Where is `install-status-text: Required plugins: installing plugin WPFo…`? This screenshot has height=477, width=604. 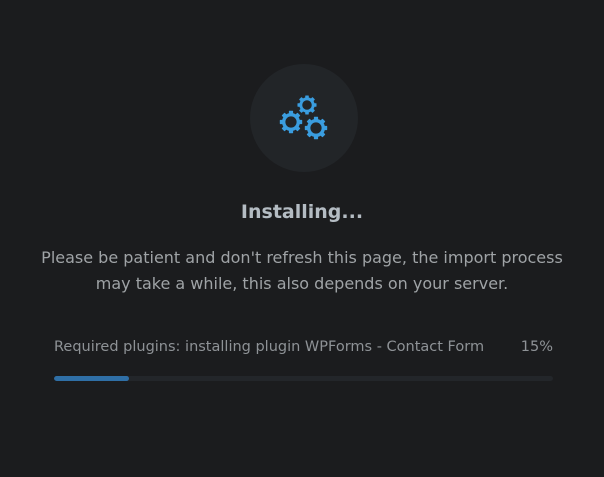 install-status-text: Required plugins: installing plugin WPFo… is located at coordinates (269, 347).